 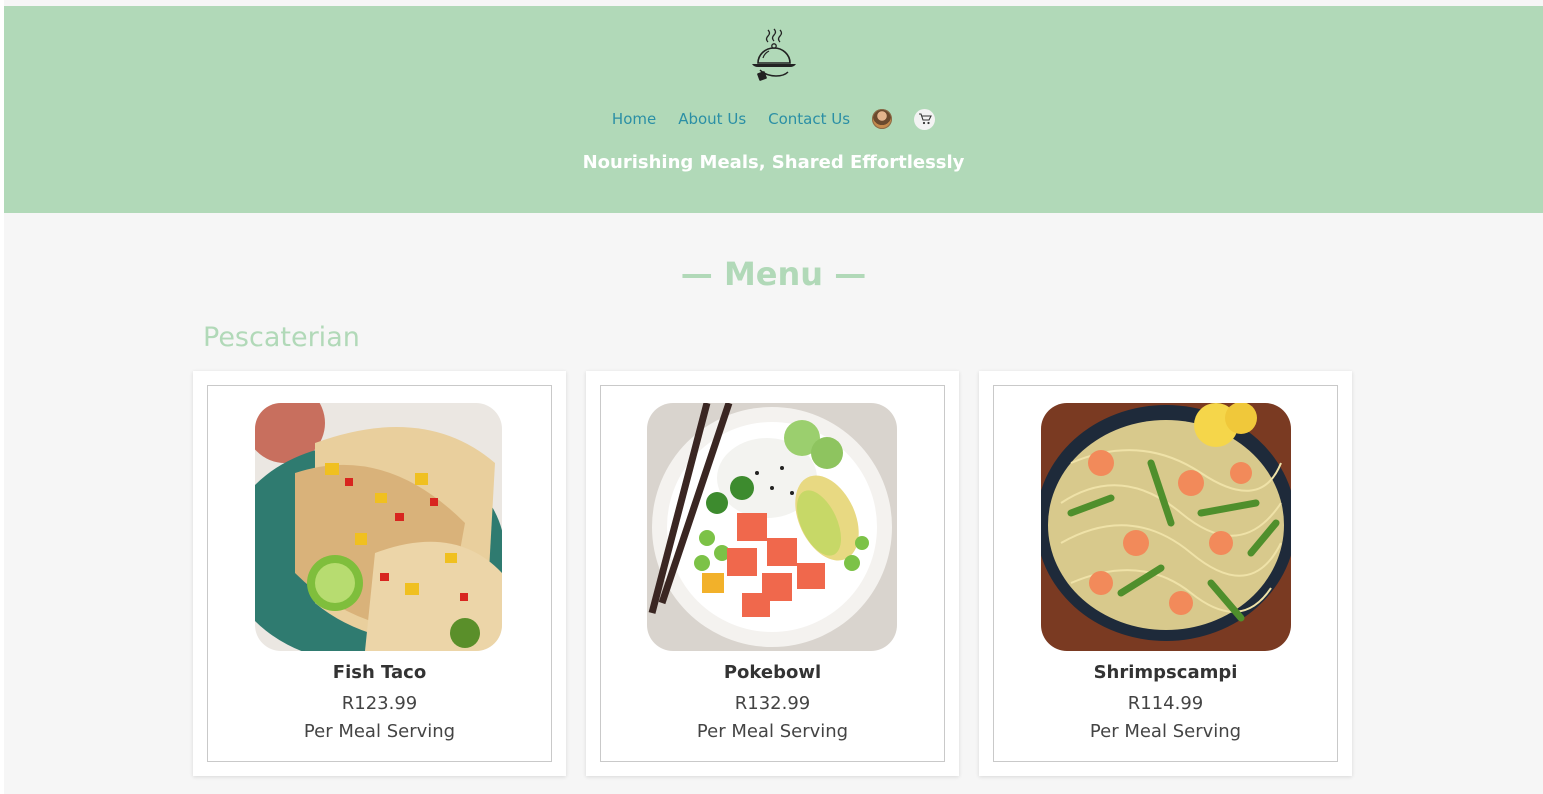 I want to click on menu-card-shrimpscampi: Shrimpscampi R114.99 Per Meal Serving, so click(x=1165, y=573).